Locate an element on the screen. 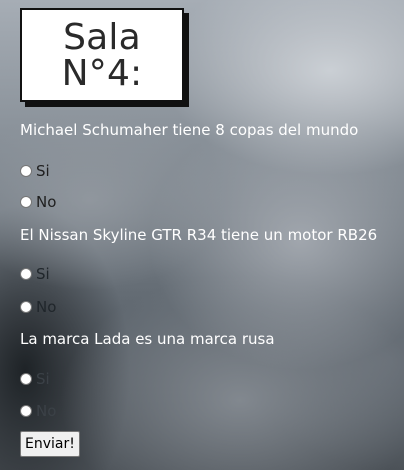  question-3-text: La marca Lada es una marca rusa is located at coordinates (147, 339).